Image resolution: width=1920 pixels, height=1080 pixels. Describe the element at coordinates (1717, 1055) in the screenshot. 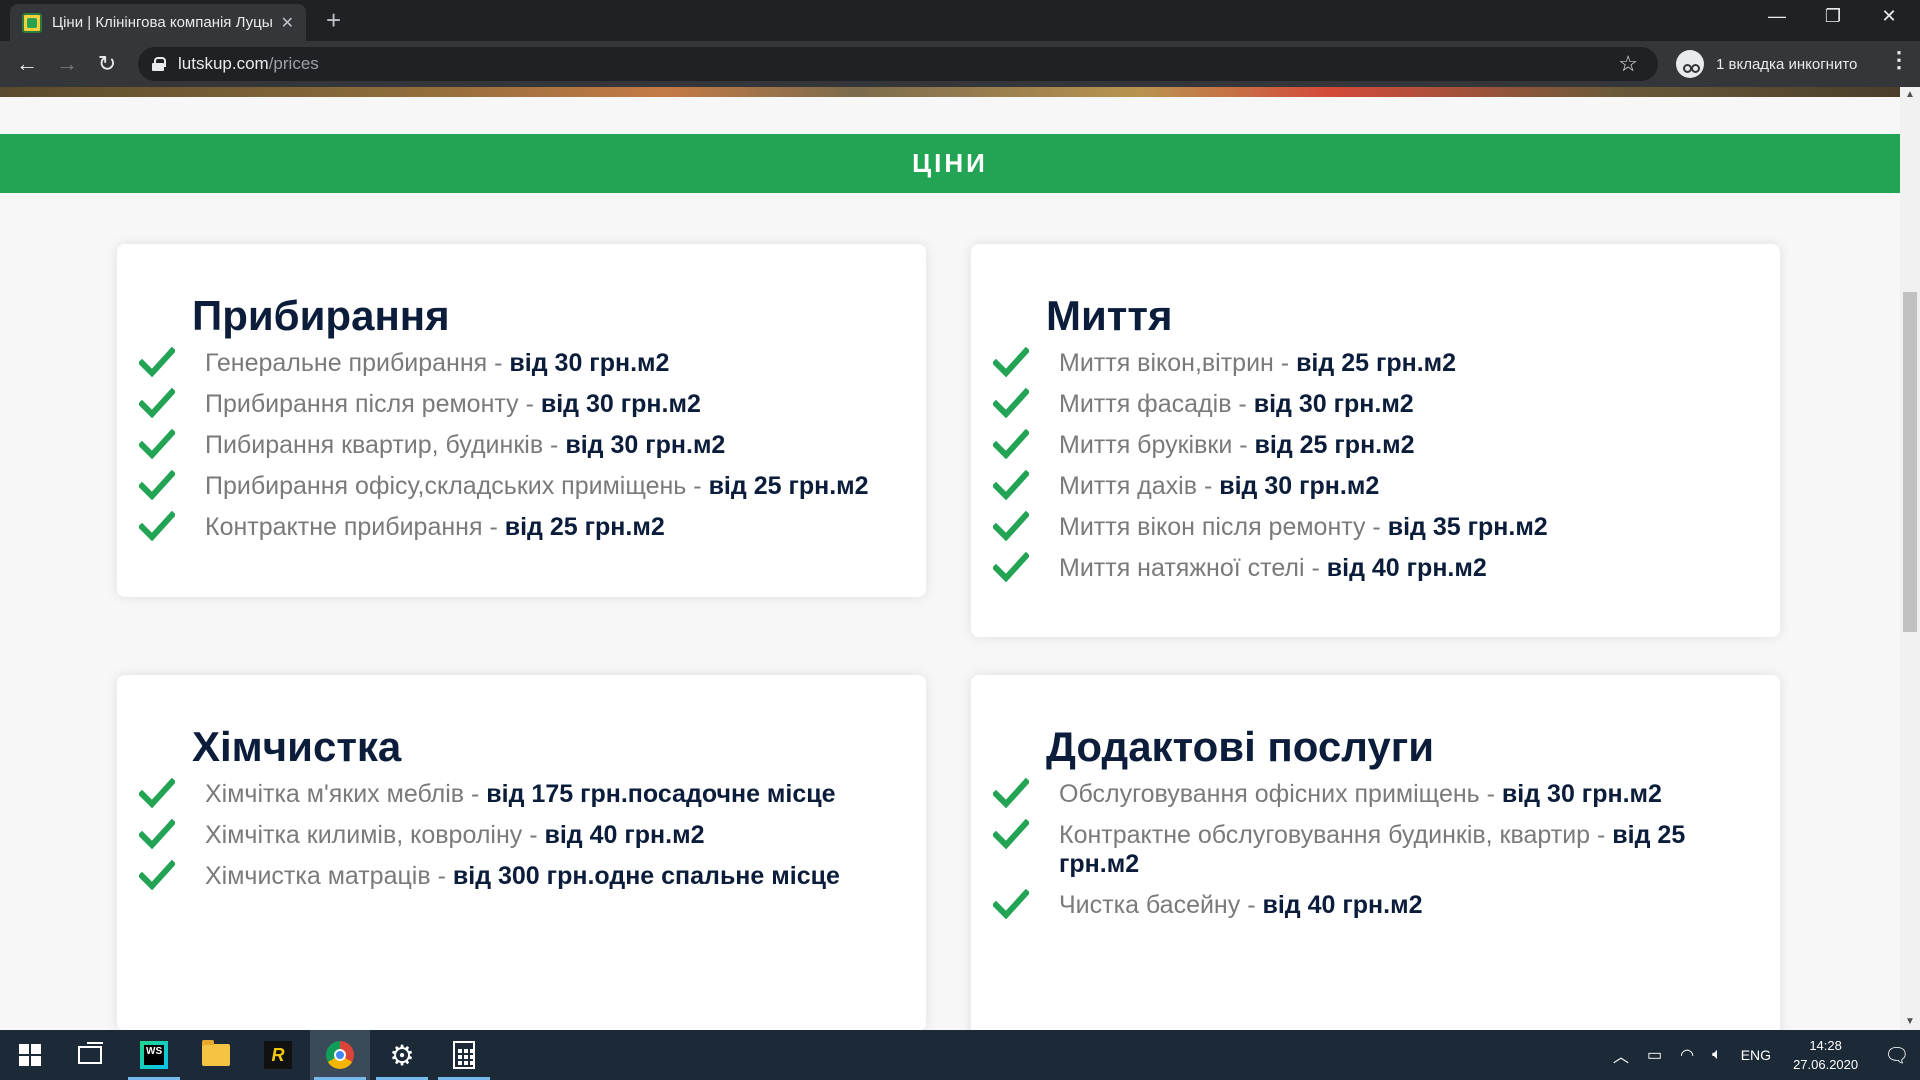

I see `volume-icon: 🔈︎` at that location.